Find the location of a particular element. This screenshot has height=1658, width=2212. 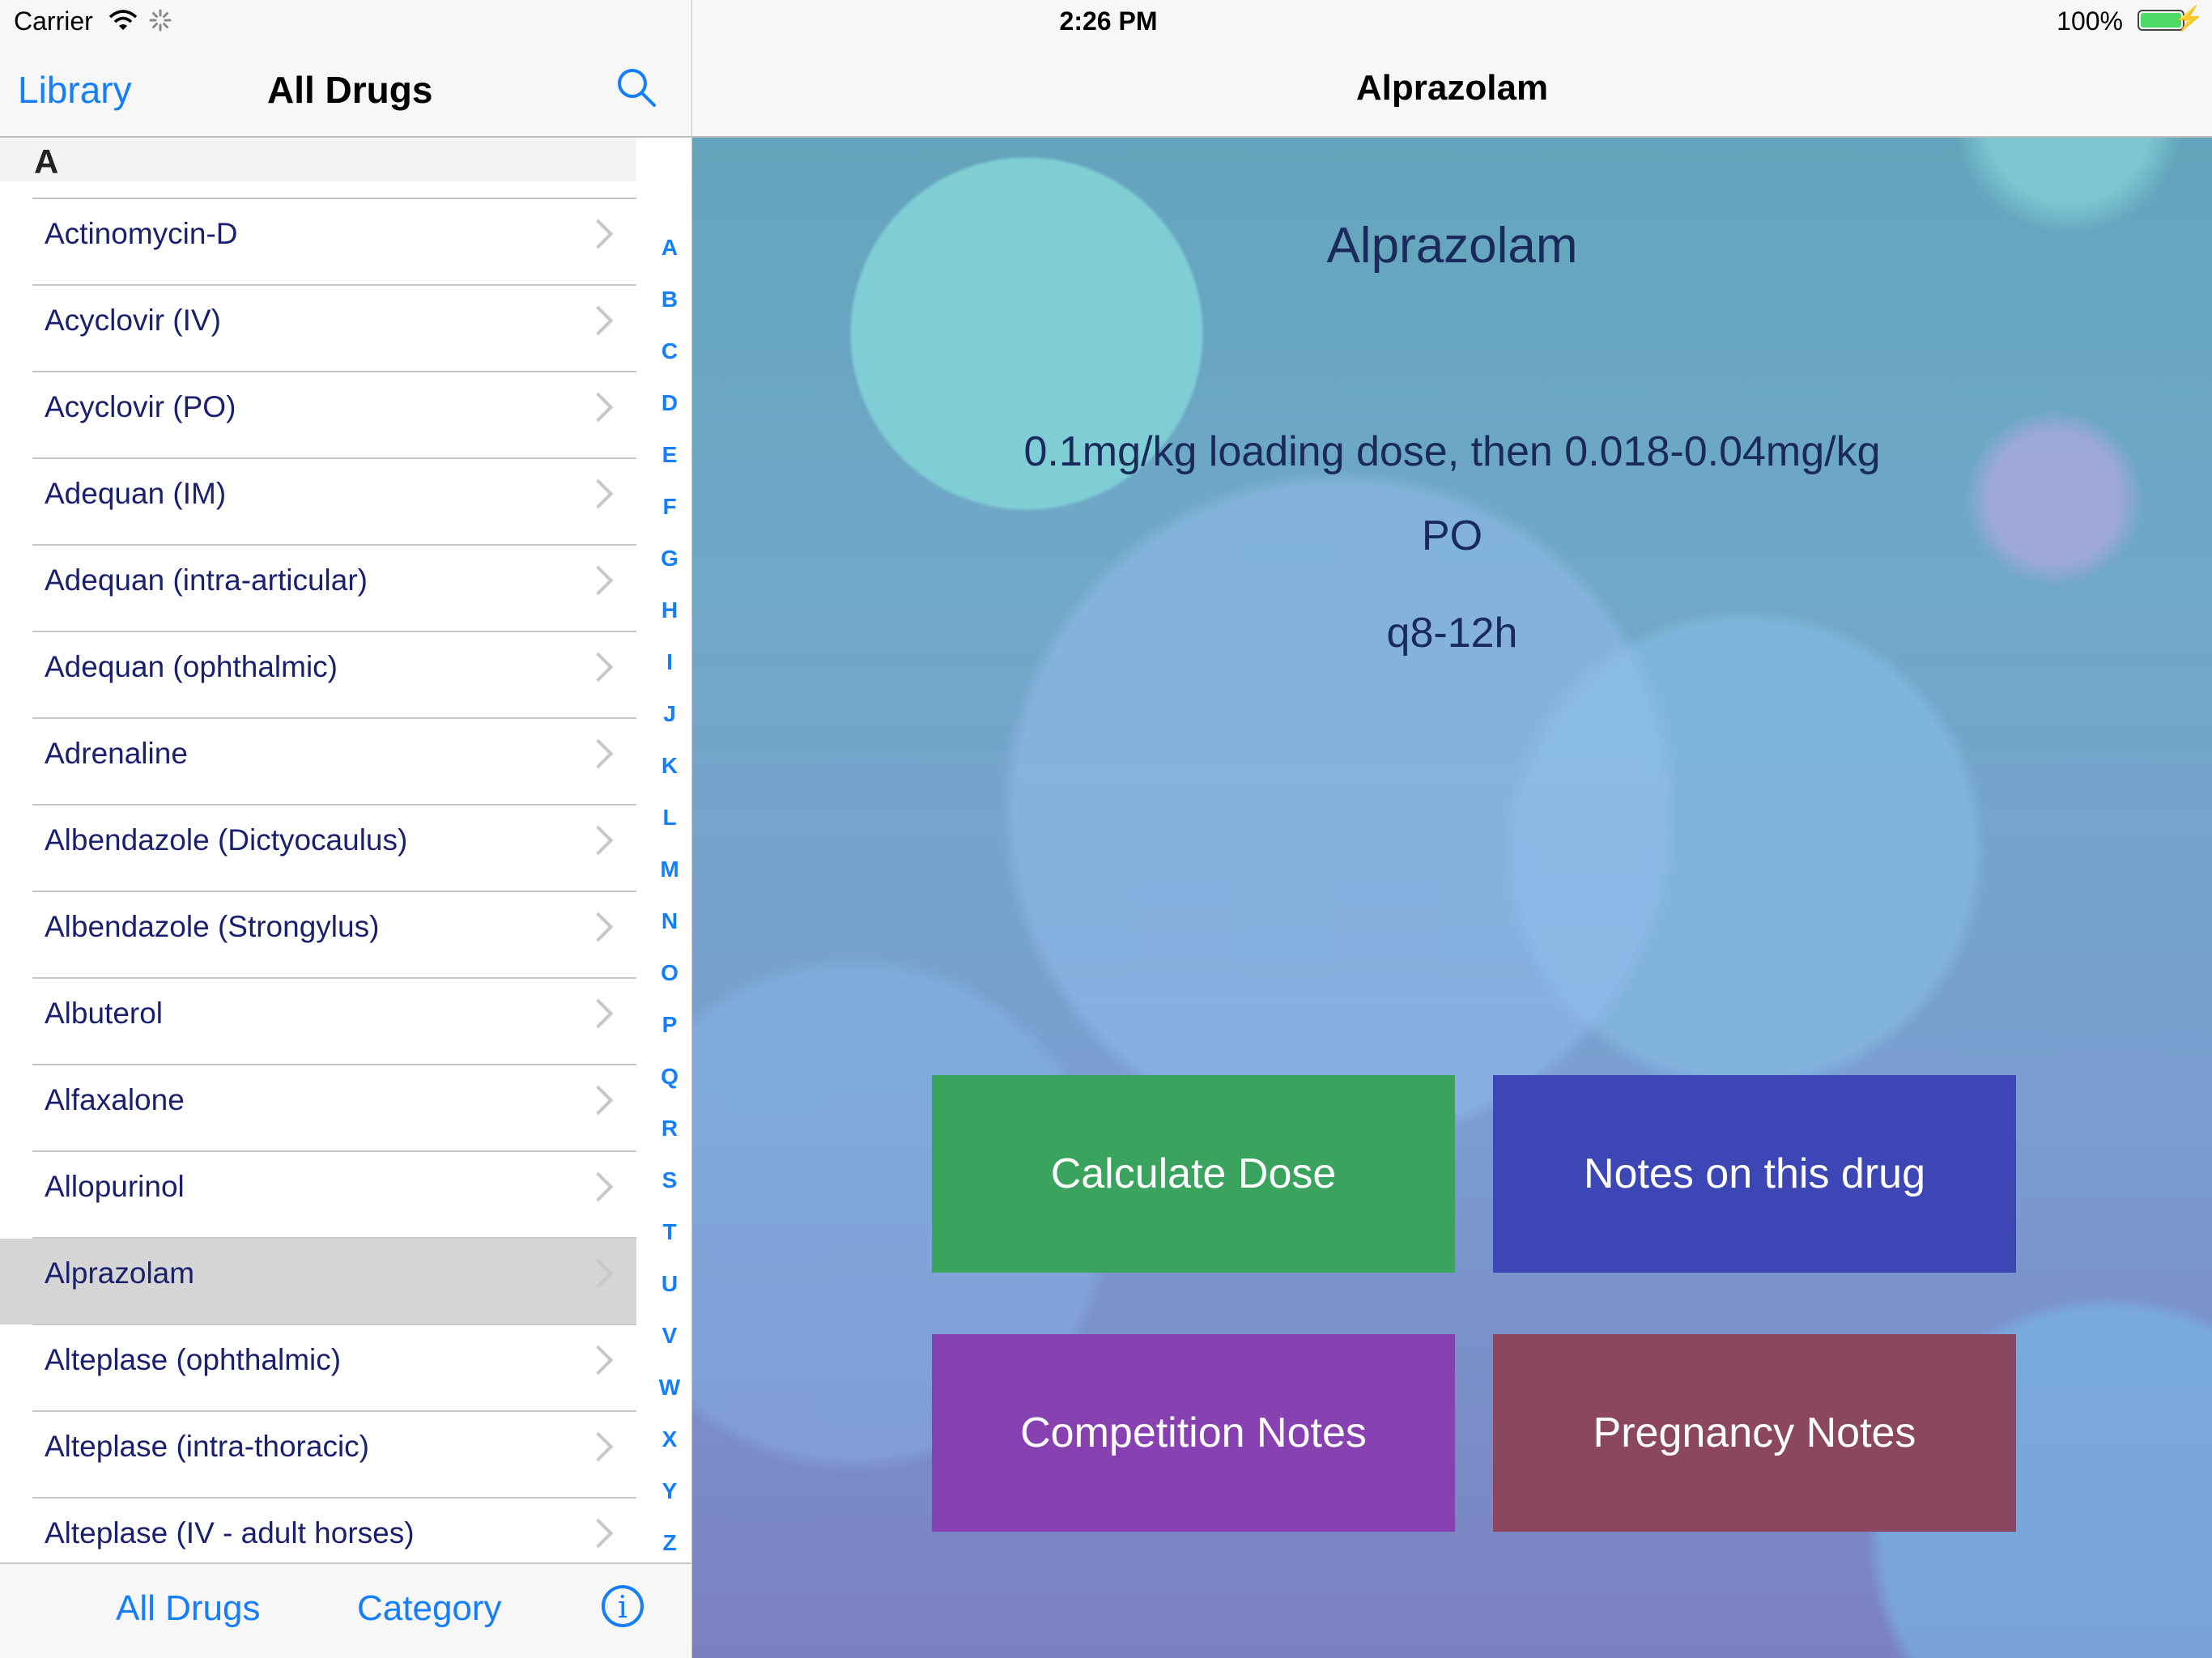

drug-list-item: Albuterol is located at coordinates (318, 1004).